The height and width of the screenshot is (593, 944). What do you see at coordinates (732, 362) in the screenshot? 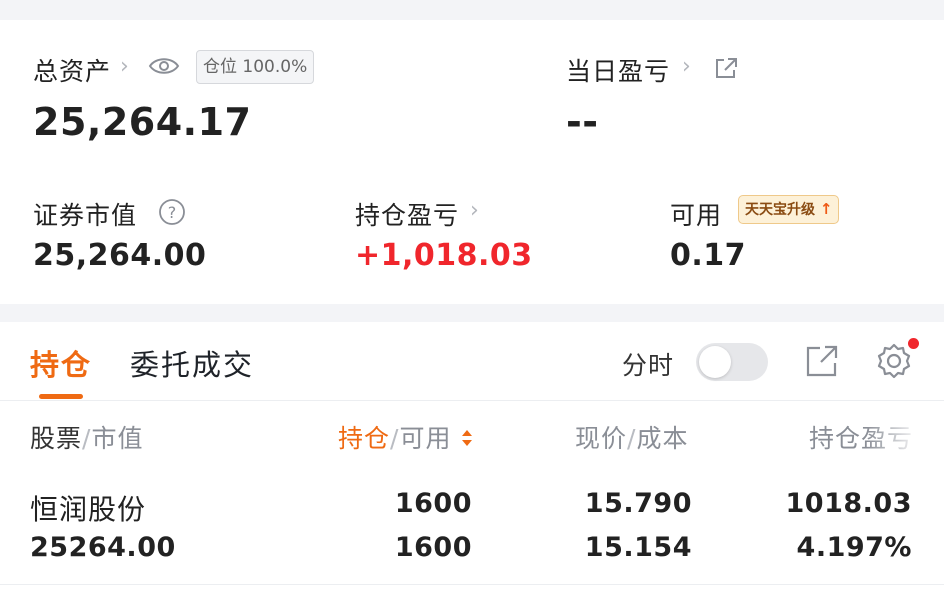
I see `timeshare-toggle` at bounding box center [732, 362].